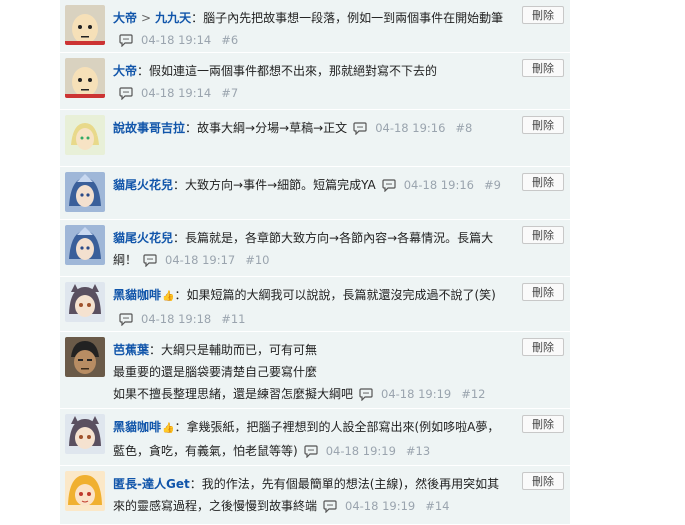  I want to click on comment-author: 匿長-達人Get, so click(151, 484).